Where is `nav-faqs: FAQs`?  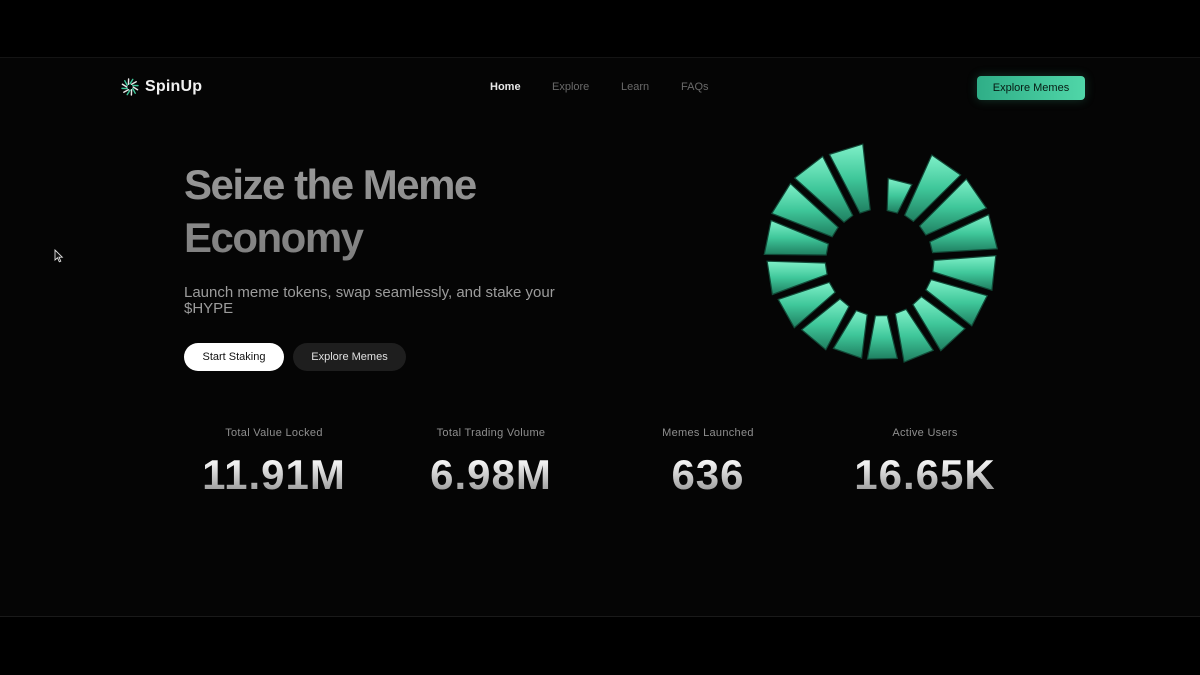
nav-faqs: FAQs is located at coordinates (701, 87).